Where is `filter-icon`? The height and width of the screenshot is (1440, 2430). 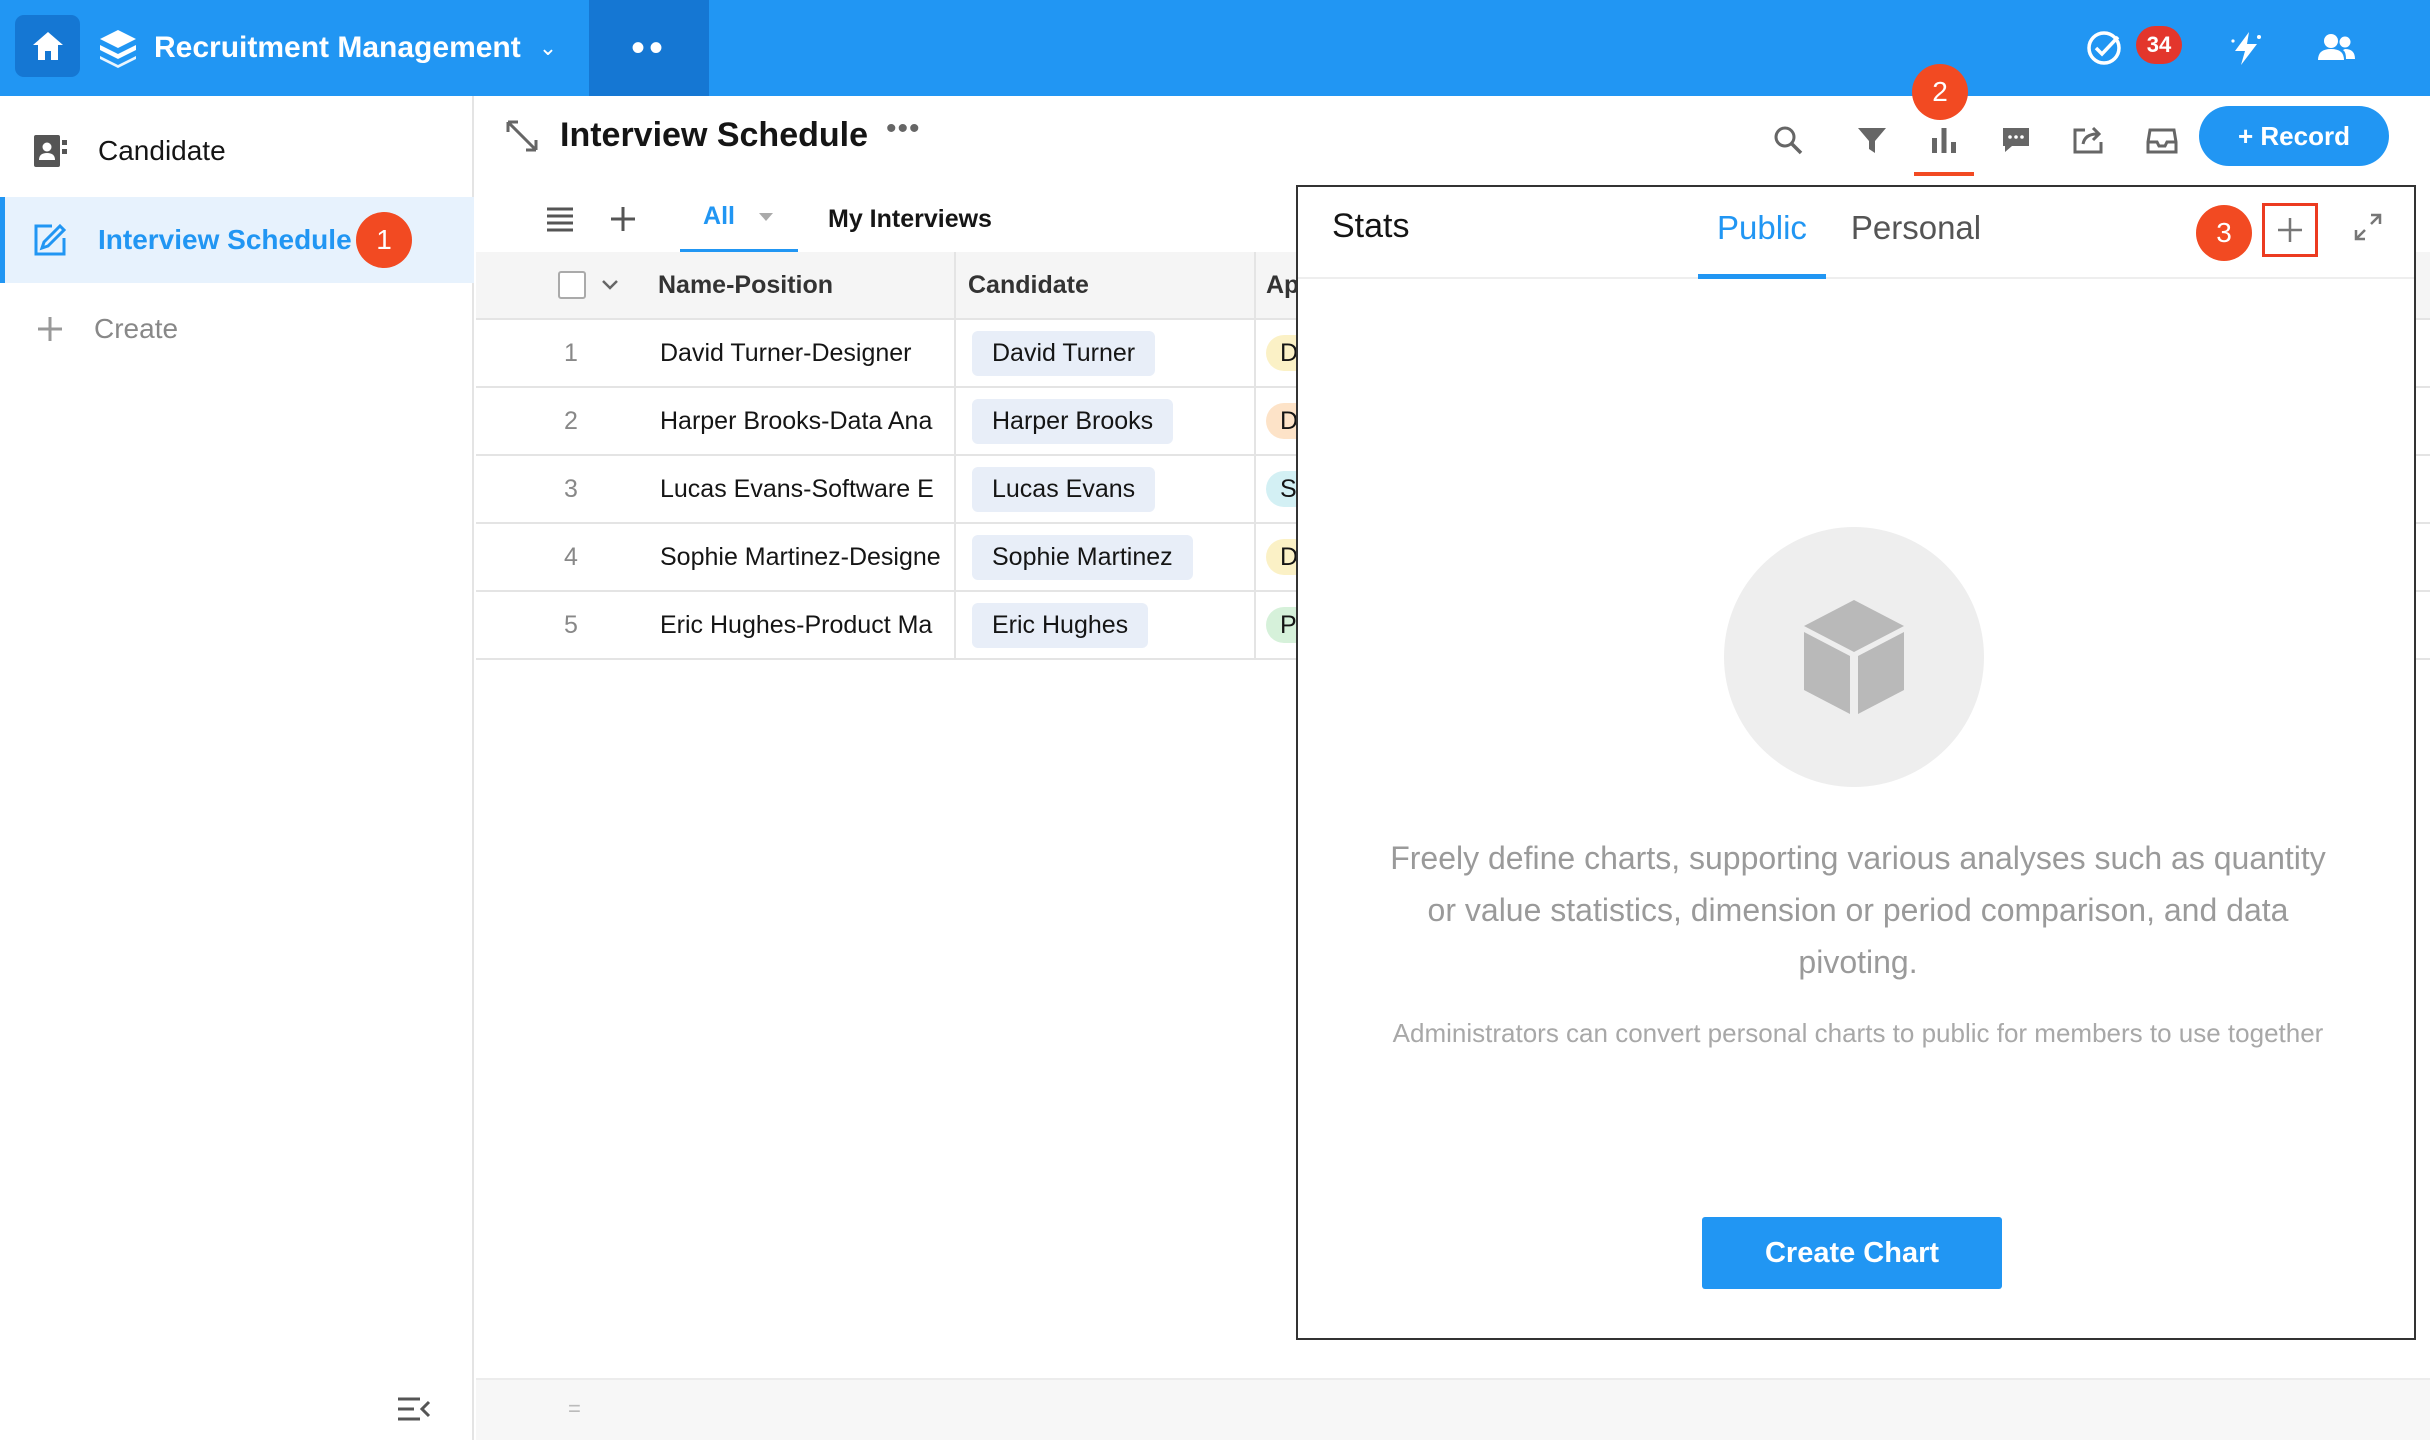 filter-icon is located at coordinates (1872, 140).